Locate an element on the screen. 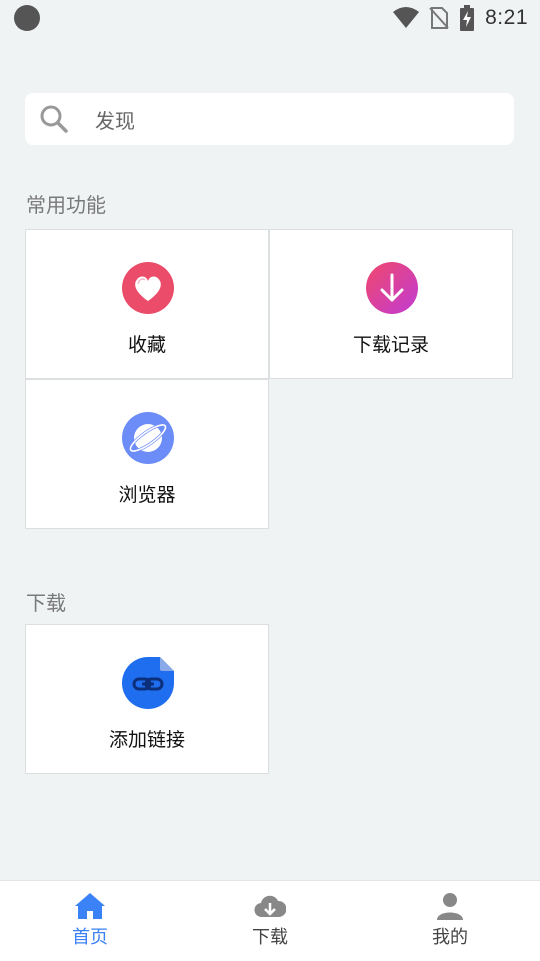  cloud-download-icon is located at coordinates (270, 906).